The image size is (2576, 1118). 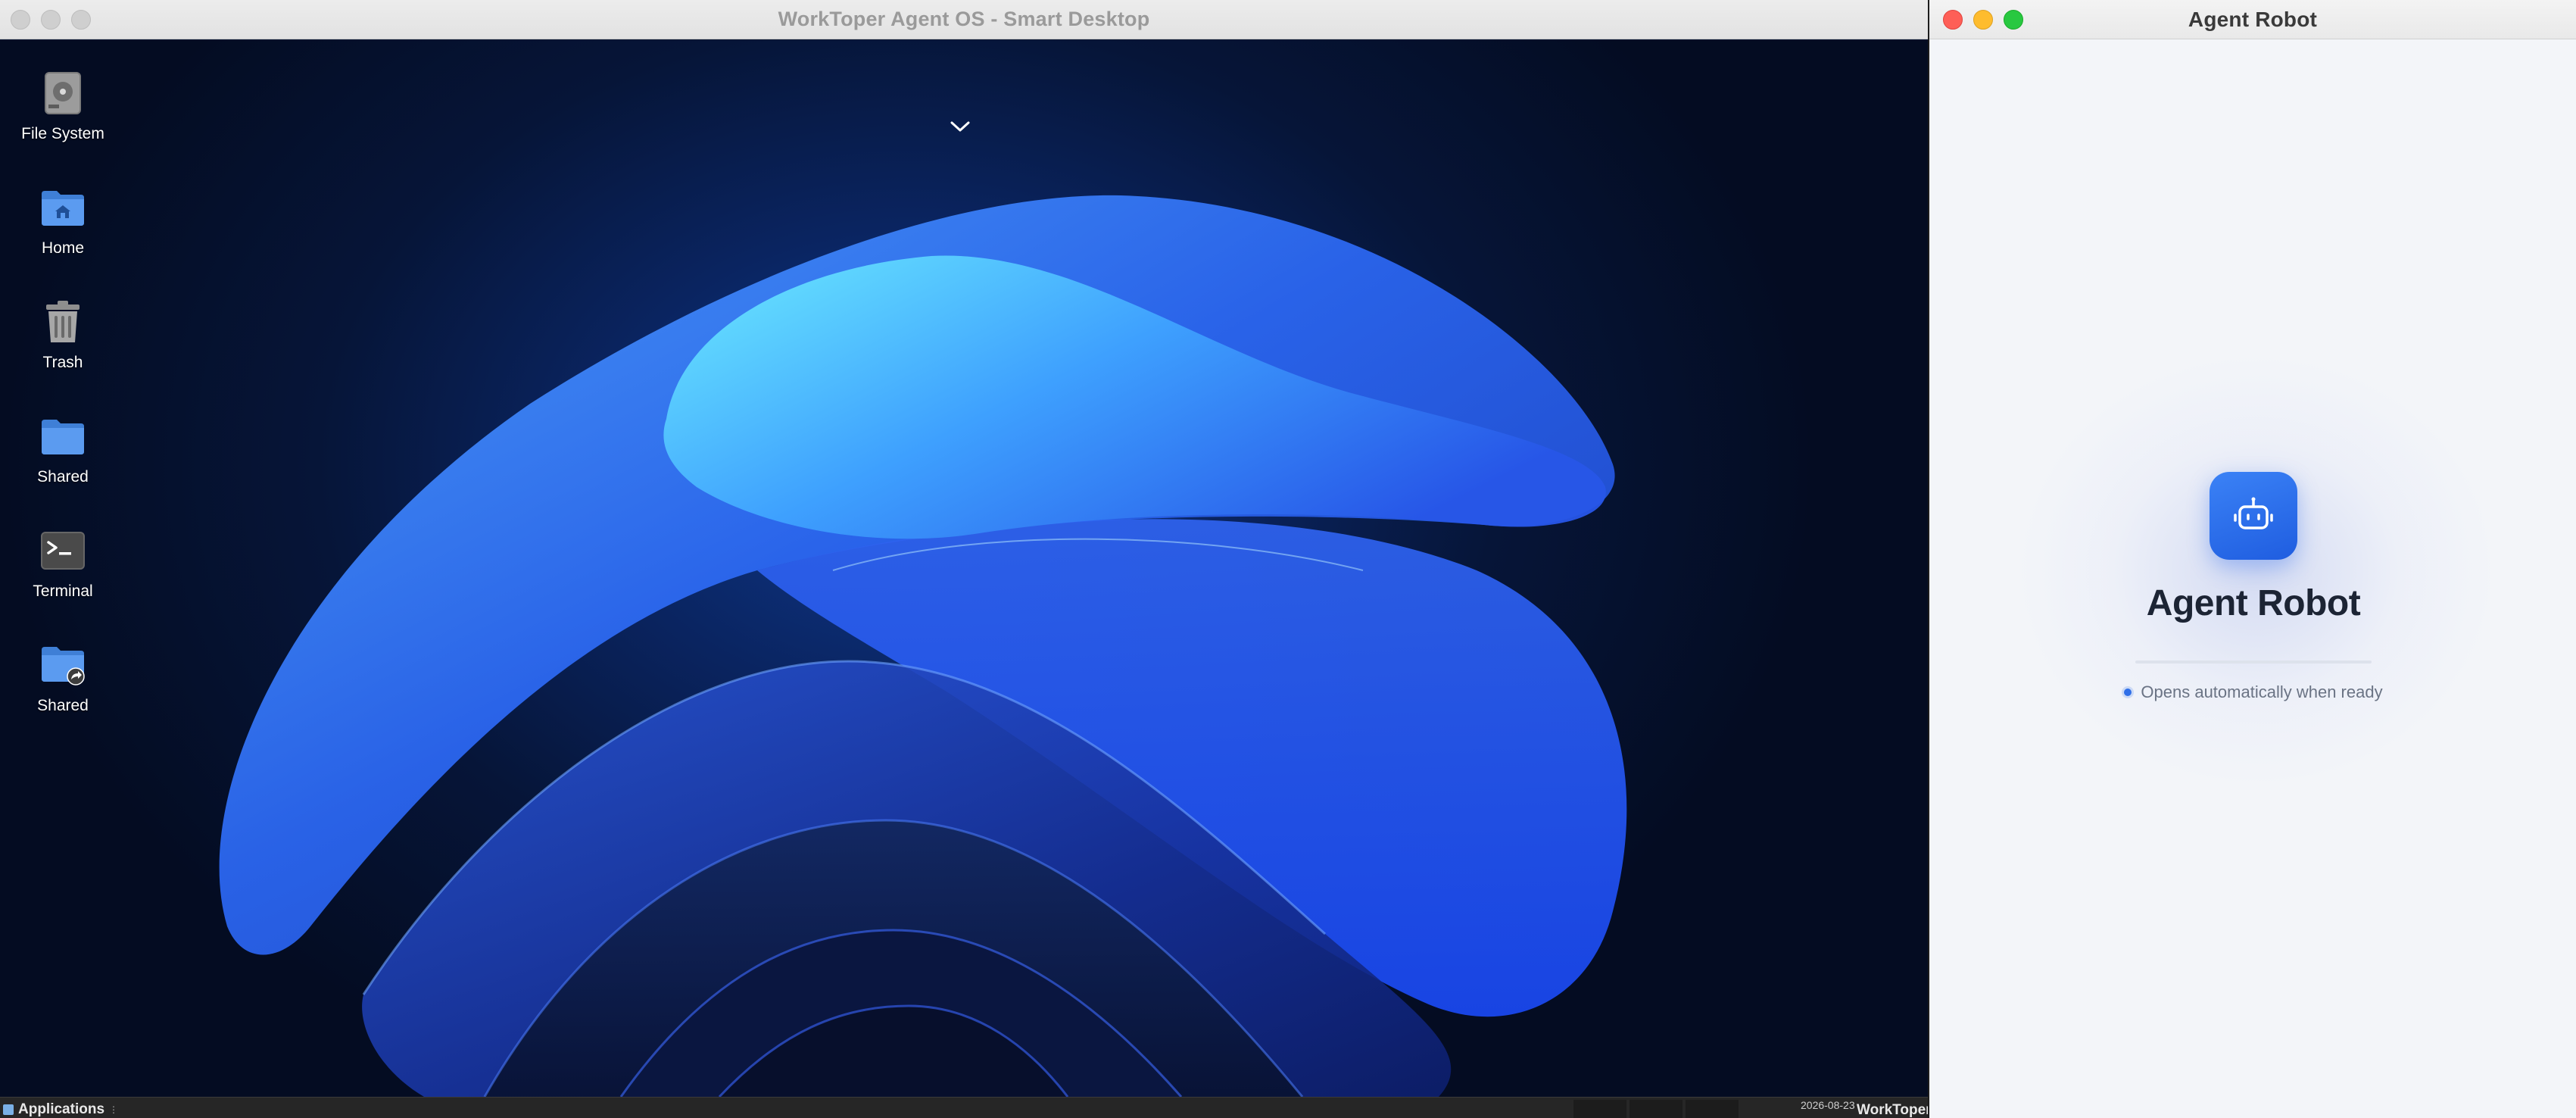 What do you see at coordinates (2128, 692) in the screenshot?
I see `status-dot-icon` at bounding box center [2128, 692].